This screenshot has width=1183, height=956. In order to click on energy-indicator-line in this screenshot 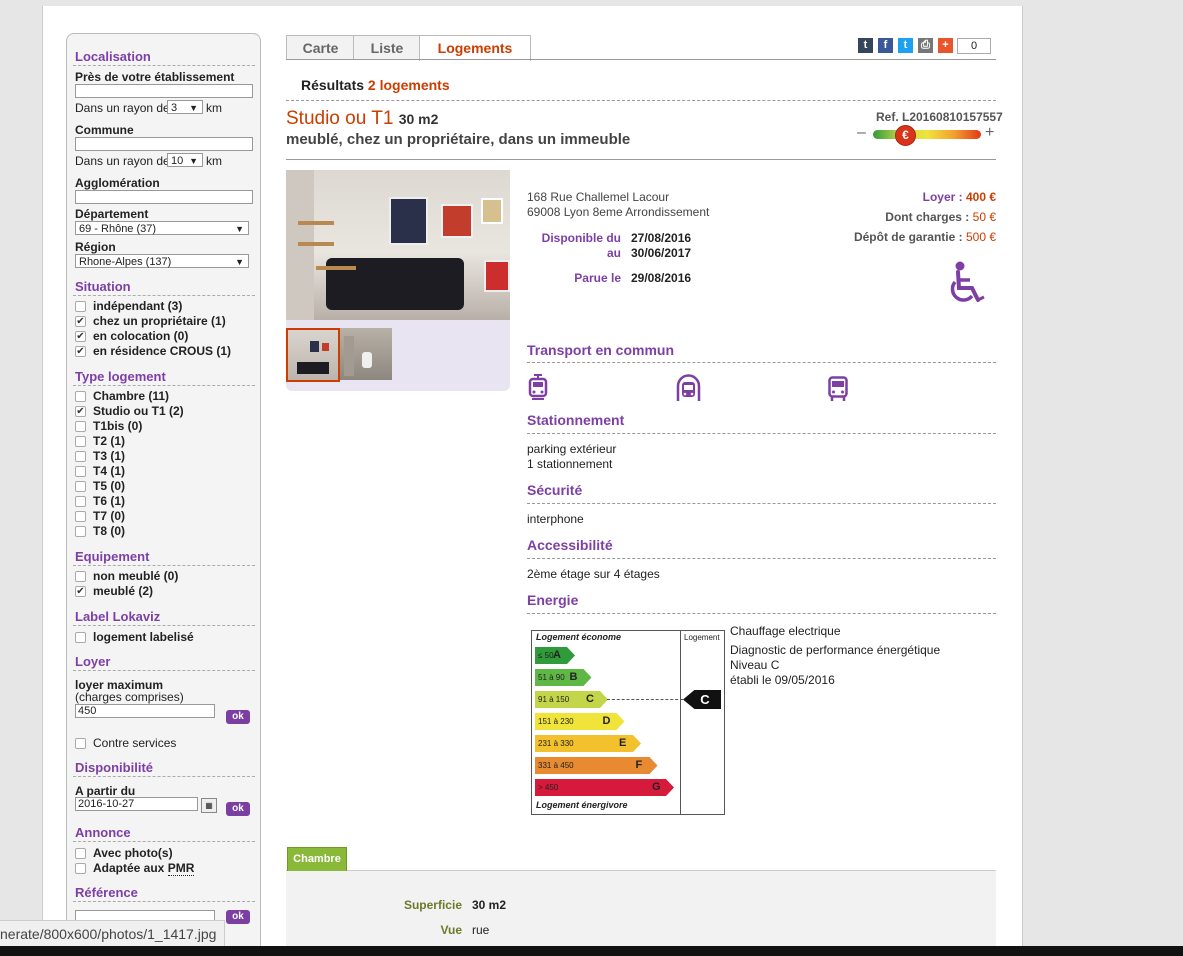, I will do `click(645, 699)`.